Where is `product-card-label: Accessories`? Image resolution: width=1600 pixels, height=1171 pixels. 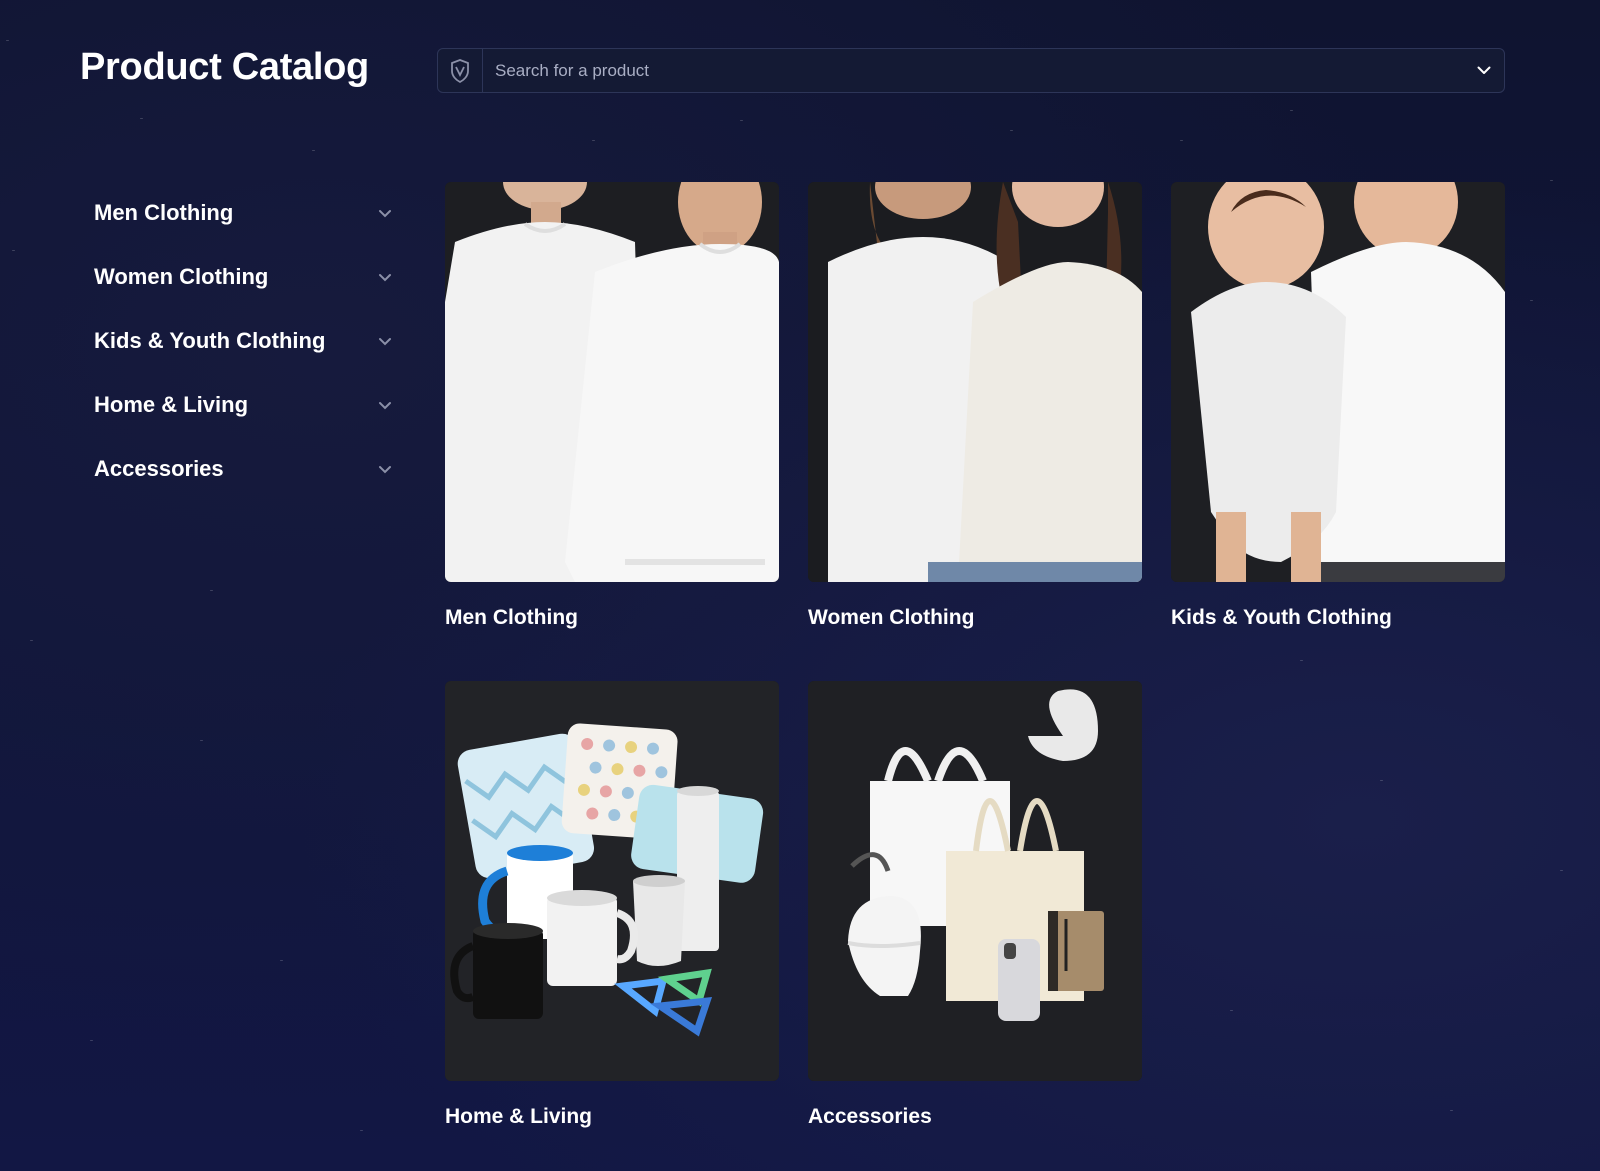
product-card-label: Accessories is located at coordinates (870, 1116).